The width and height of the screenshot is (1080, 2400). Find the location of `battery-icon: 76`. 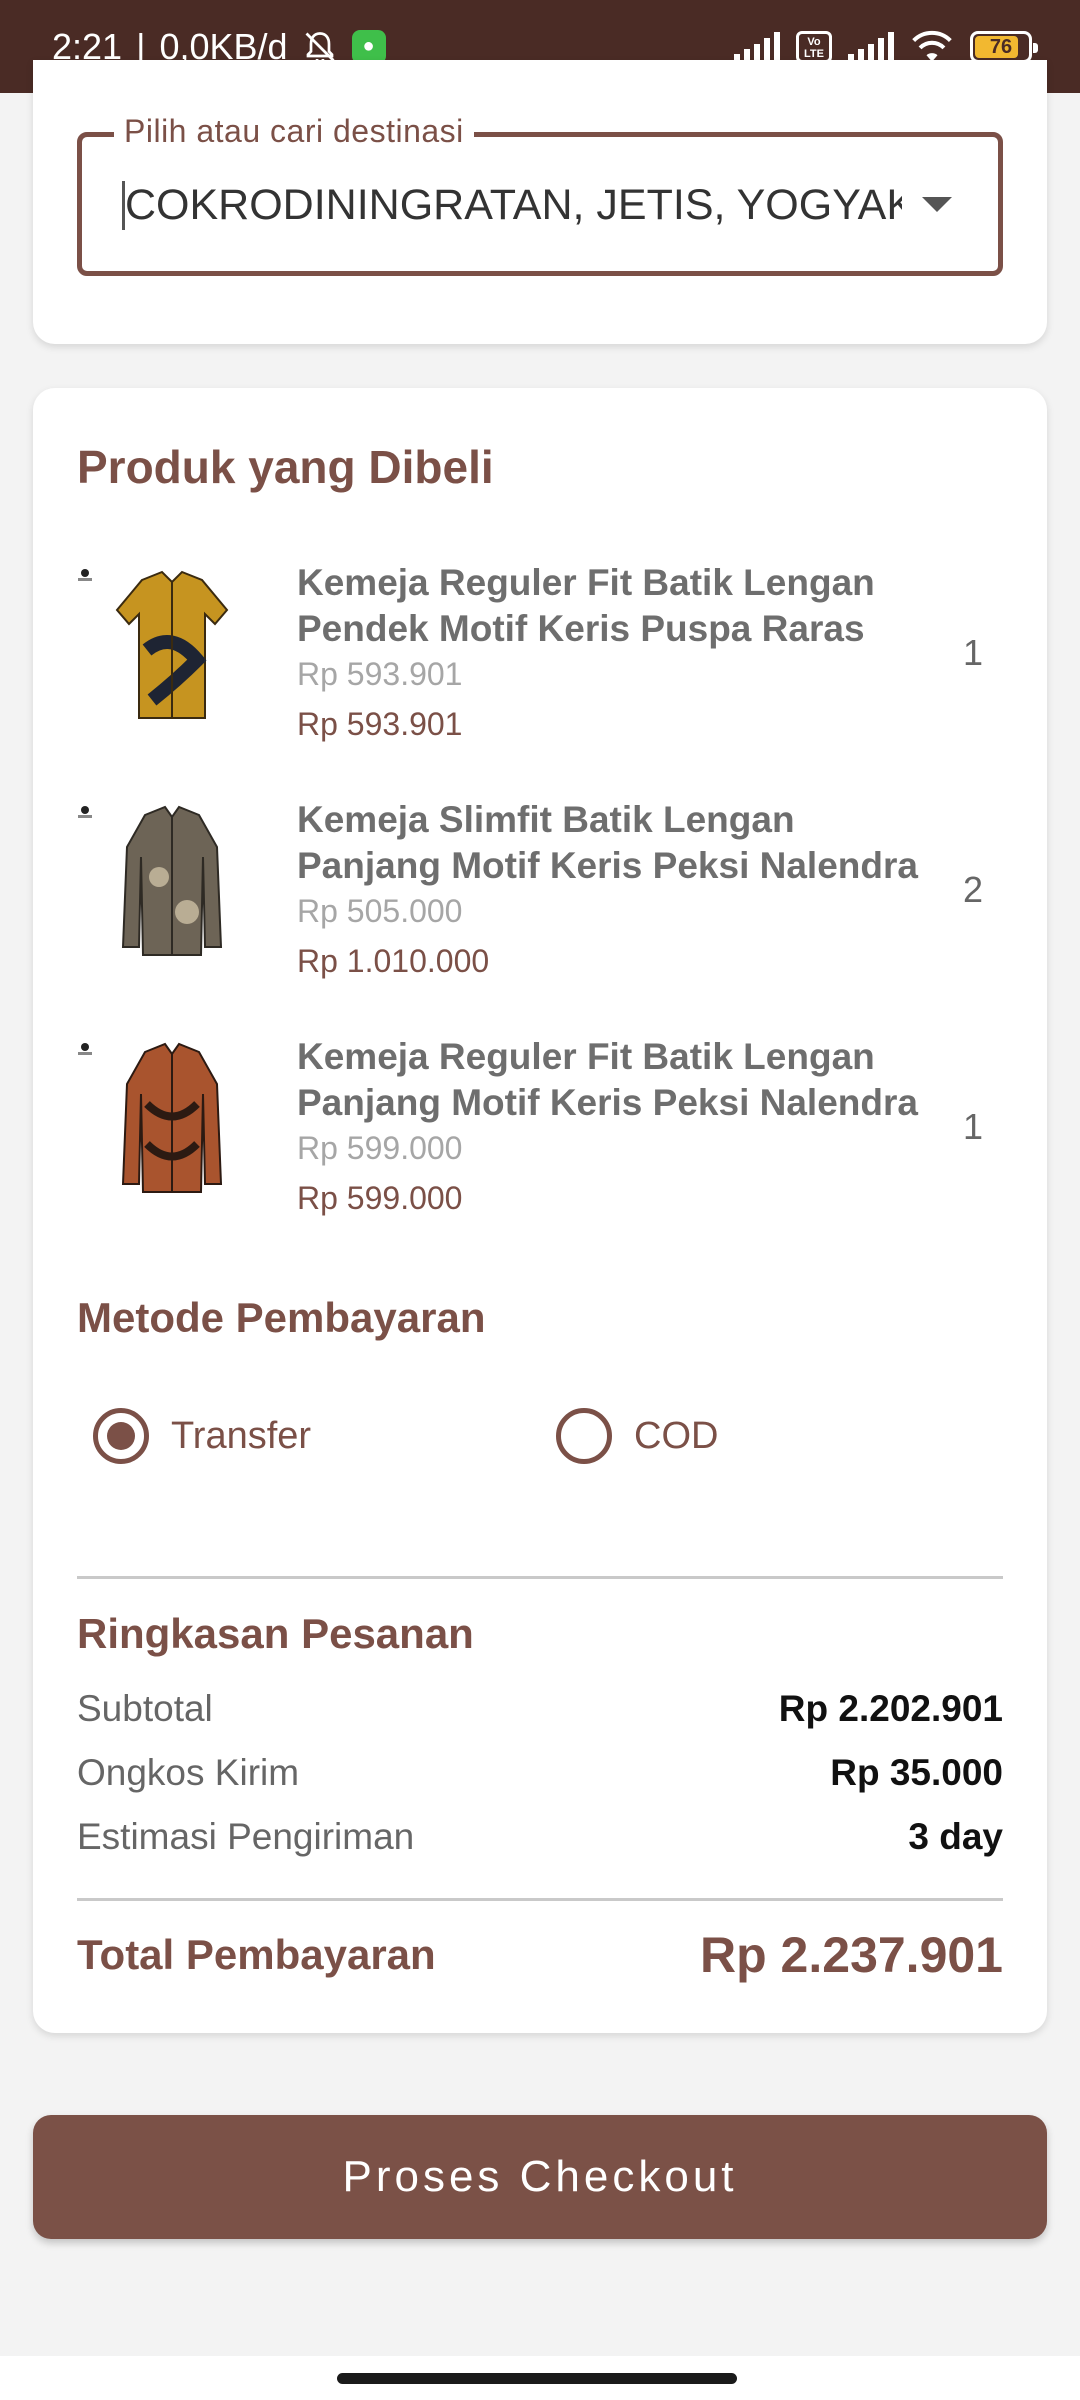

battery-icon: 76 is located at coordinates (1004, 46).